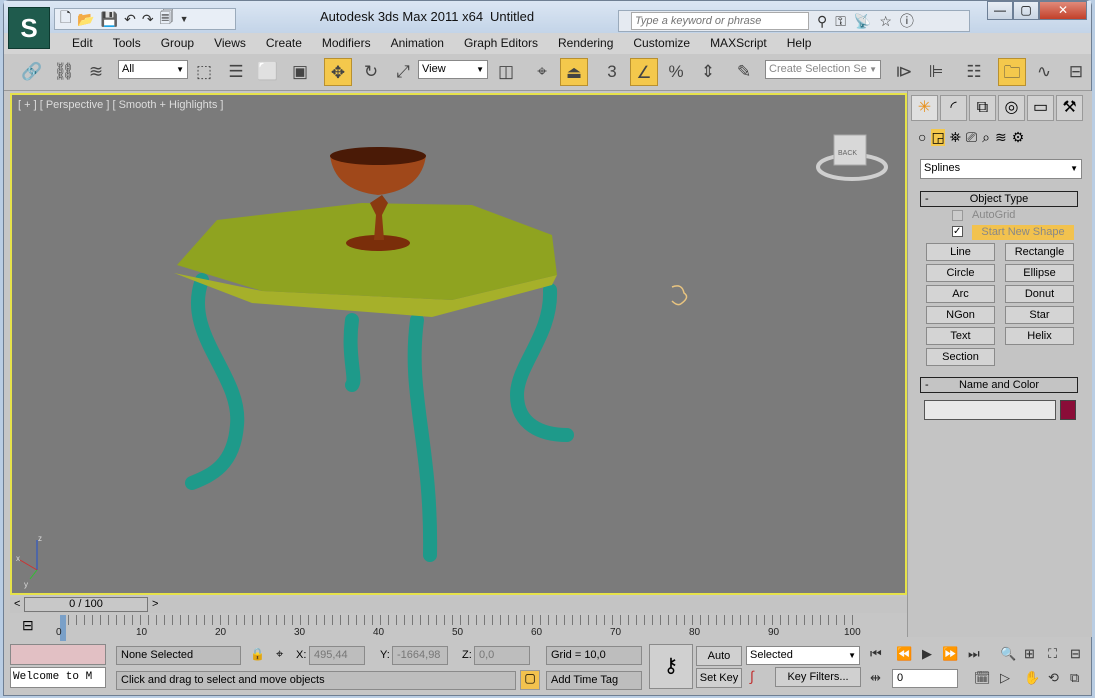  I want to click on space-warps-icon: ≋, so click(1001, 137).